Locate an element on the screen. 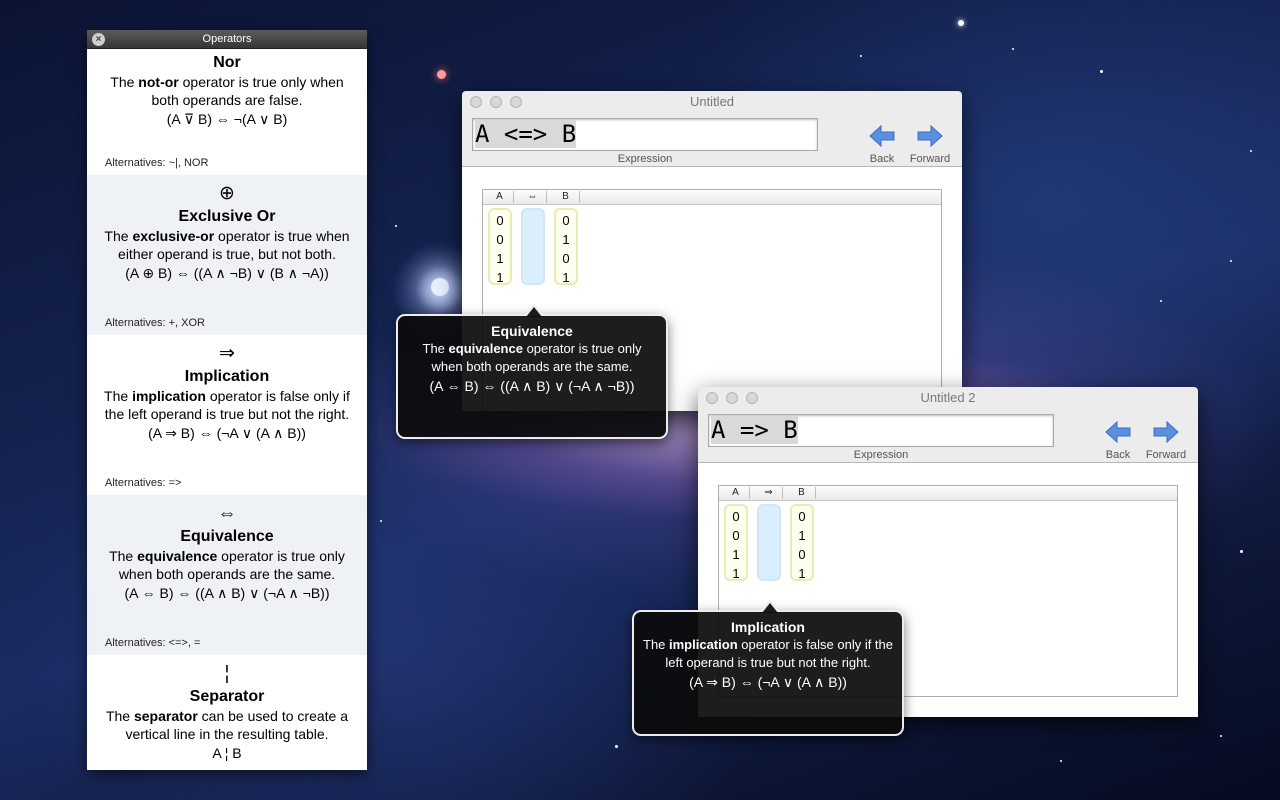  tooltip-title: Implication is located at coordinates (768, 627).